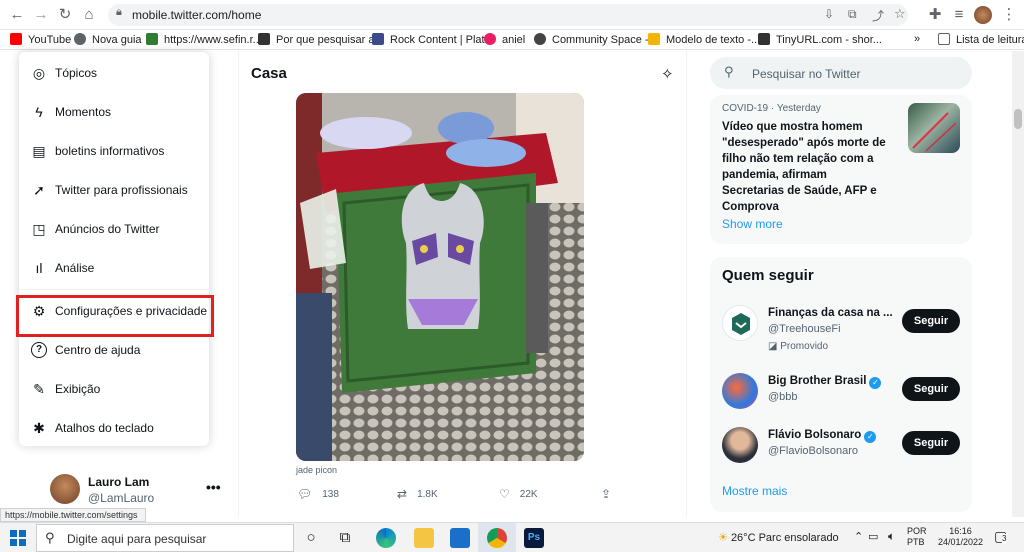 The width and height of the screenshot is (1024, 552). Describe the element at coordinates (269, 73) in the screenshot. I see `page-title: Casa` at that location.